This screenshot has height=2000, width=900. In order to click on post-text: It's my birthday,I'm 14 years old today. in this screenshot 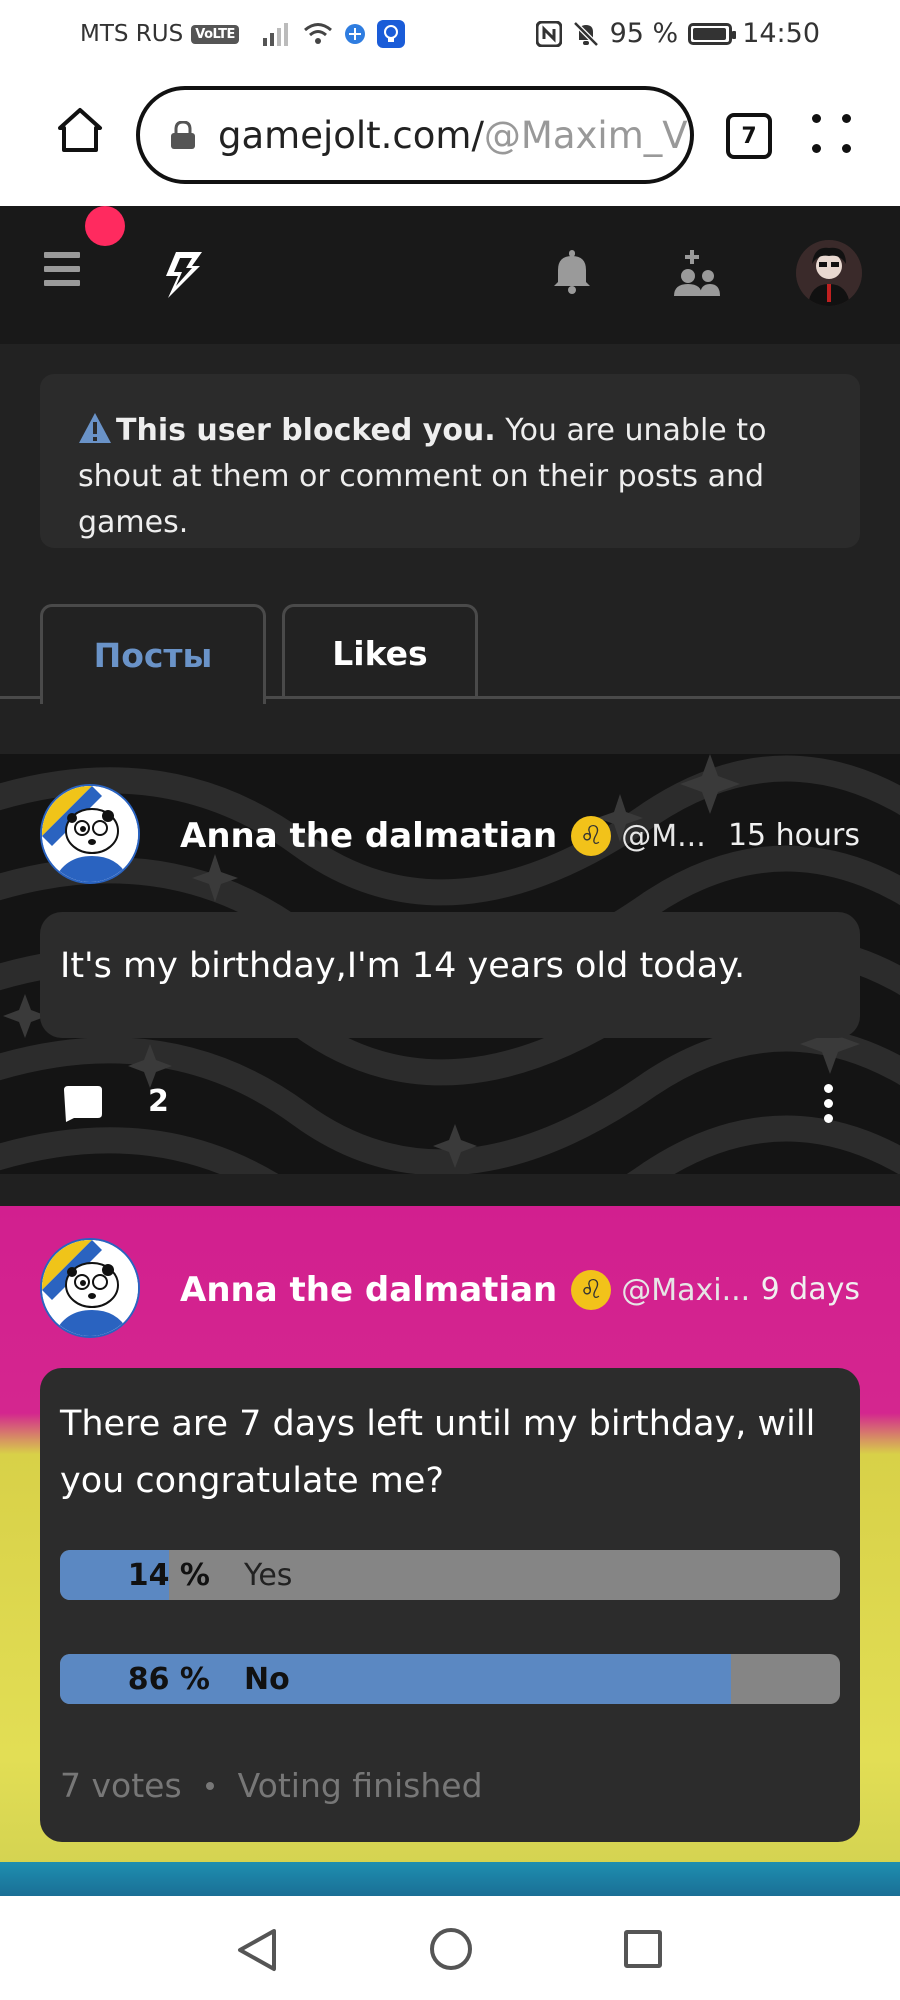, I will do `click(403, 966)`.